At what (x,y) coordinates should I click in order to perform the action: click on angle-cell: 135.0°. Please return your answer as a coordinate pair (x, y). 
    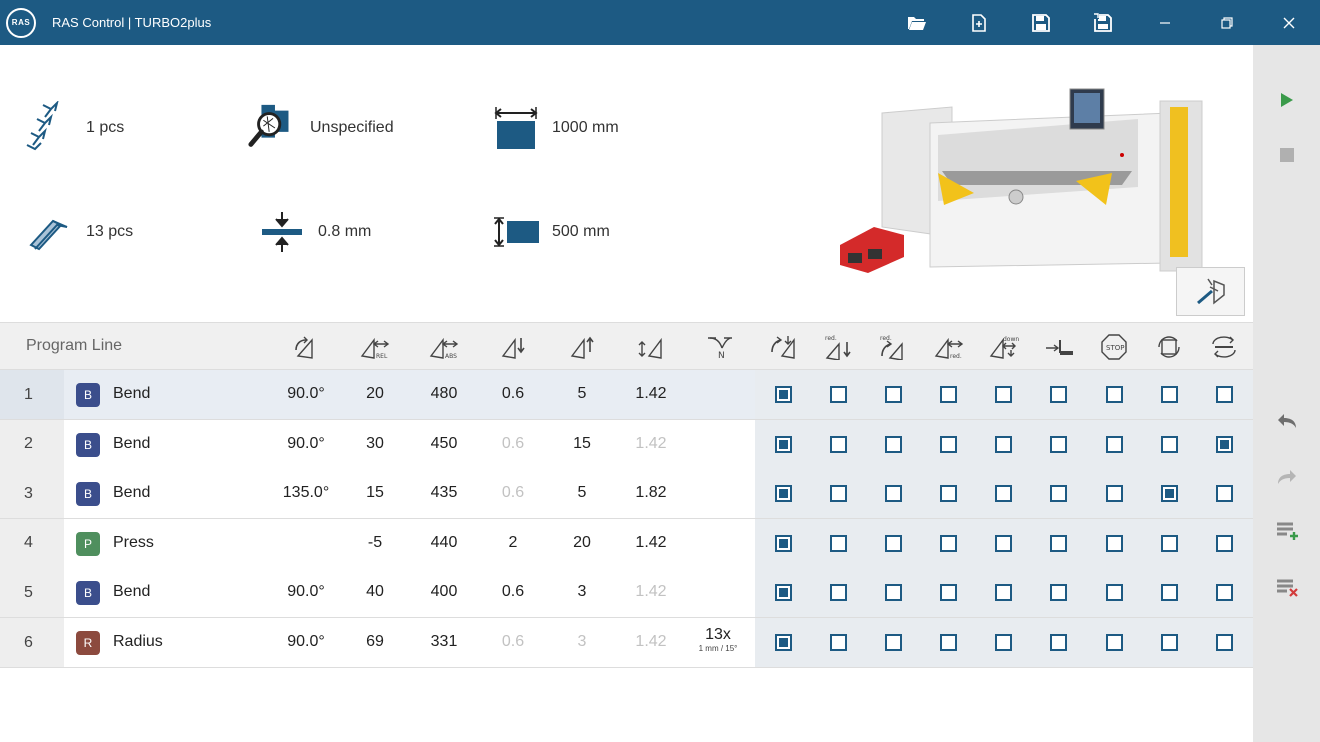
    Looking at the image, I should click on (306, 493).